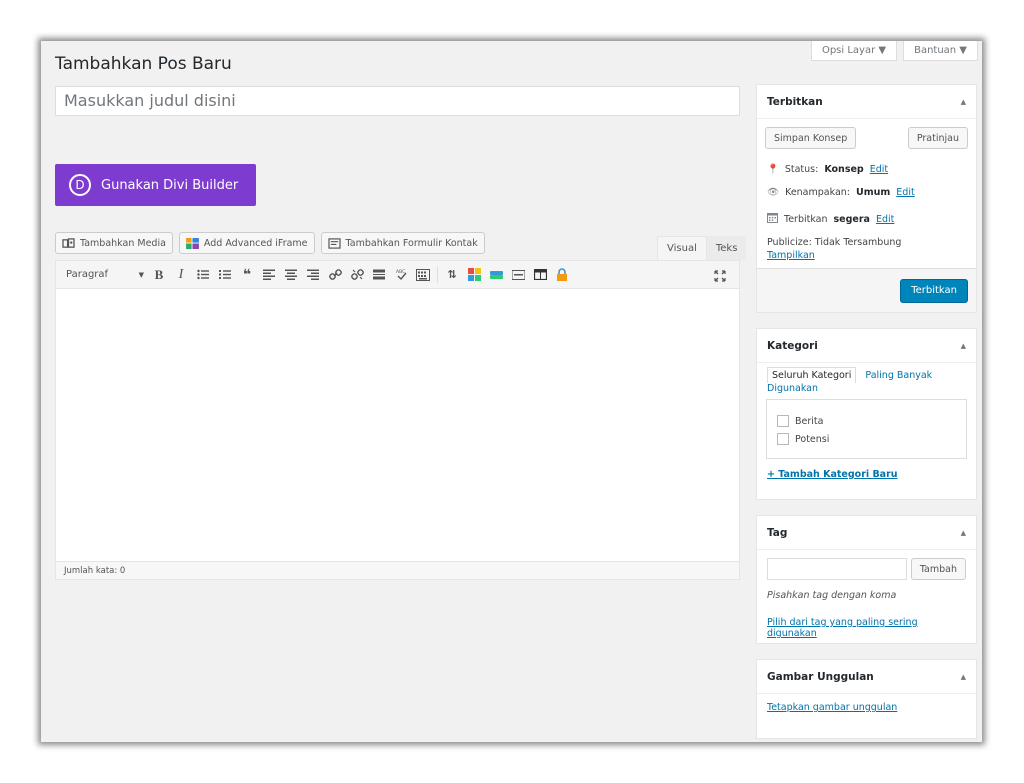  What do you see at coordinates (832, 595) in the screenshot?
I see `tag-hint: Pisahkan tag dengan koma` at bounding box center [832, 595].